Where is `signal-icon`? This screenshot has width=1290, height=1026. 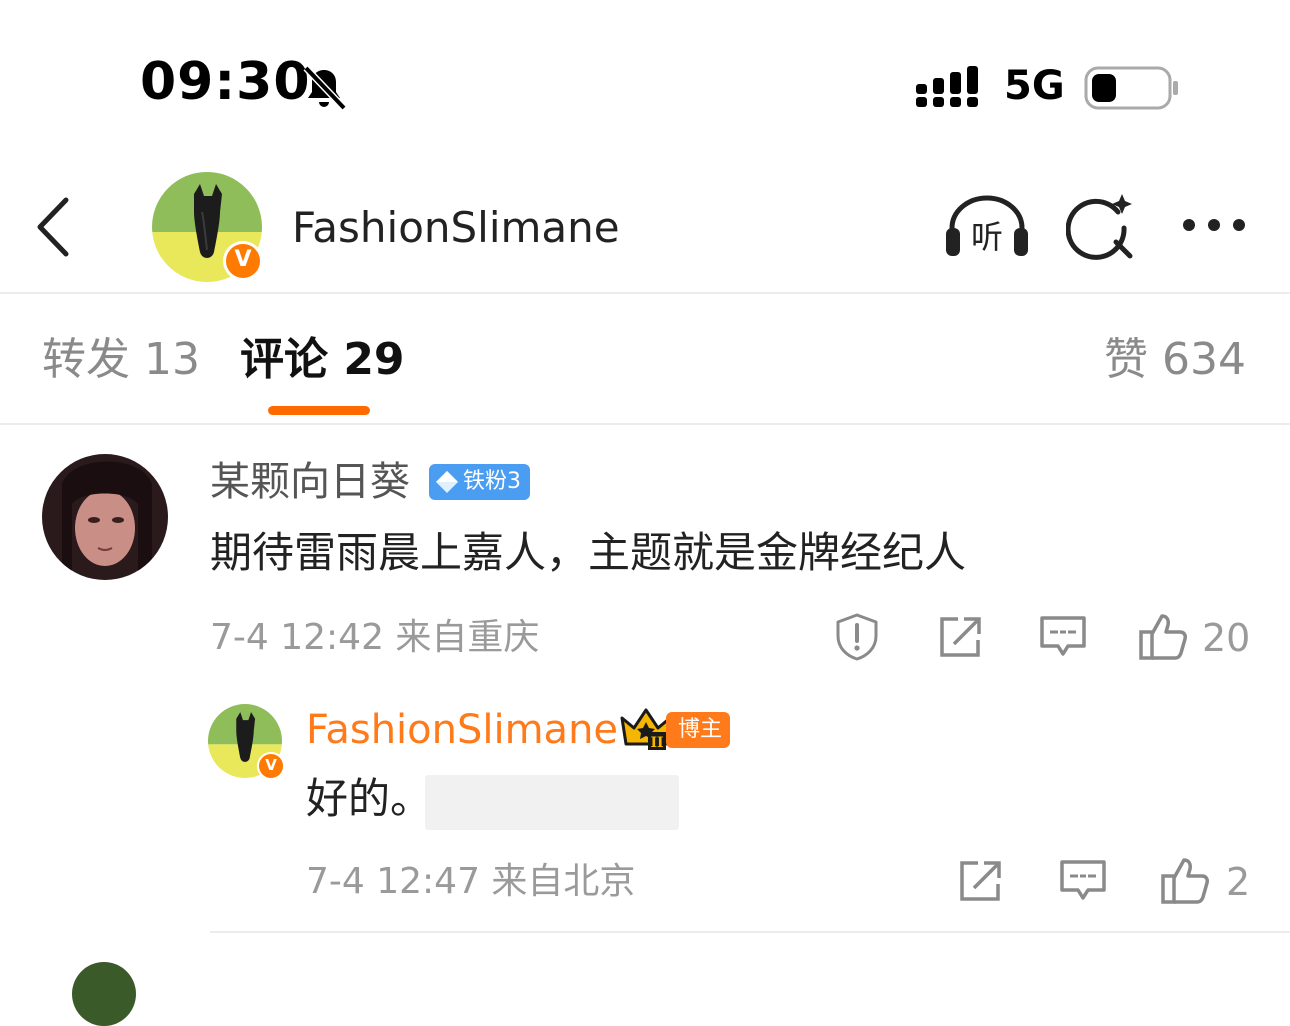
signal-icon is located at coordinates (947, 86).